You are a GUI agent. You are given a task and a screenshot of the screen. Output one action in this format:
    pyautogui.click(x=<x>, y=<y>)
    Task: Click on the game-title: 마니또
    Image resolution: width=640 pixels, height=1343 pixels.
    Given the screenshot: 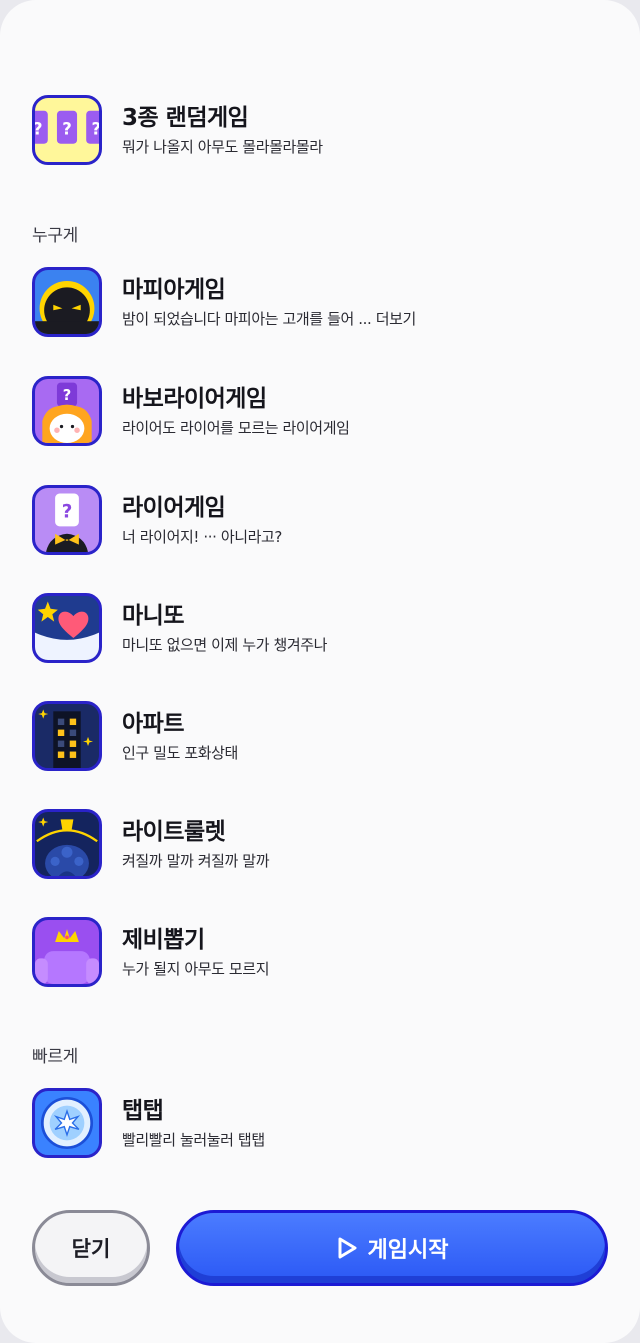 What is the action you would take?
    pyautogui.click(x=153, y=615)
    